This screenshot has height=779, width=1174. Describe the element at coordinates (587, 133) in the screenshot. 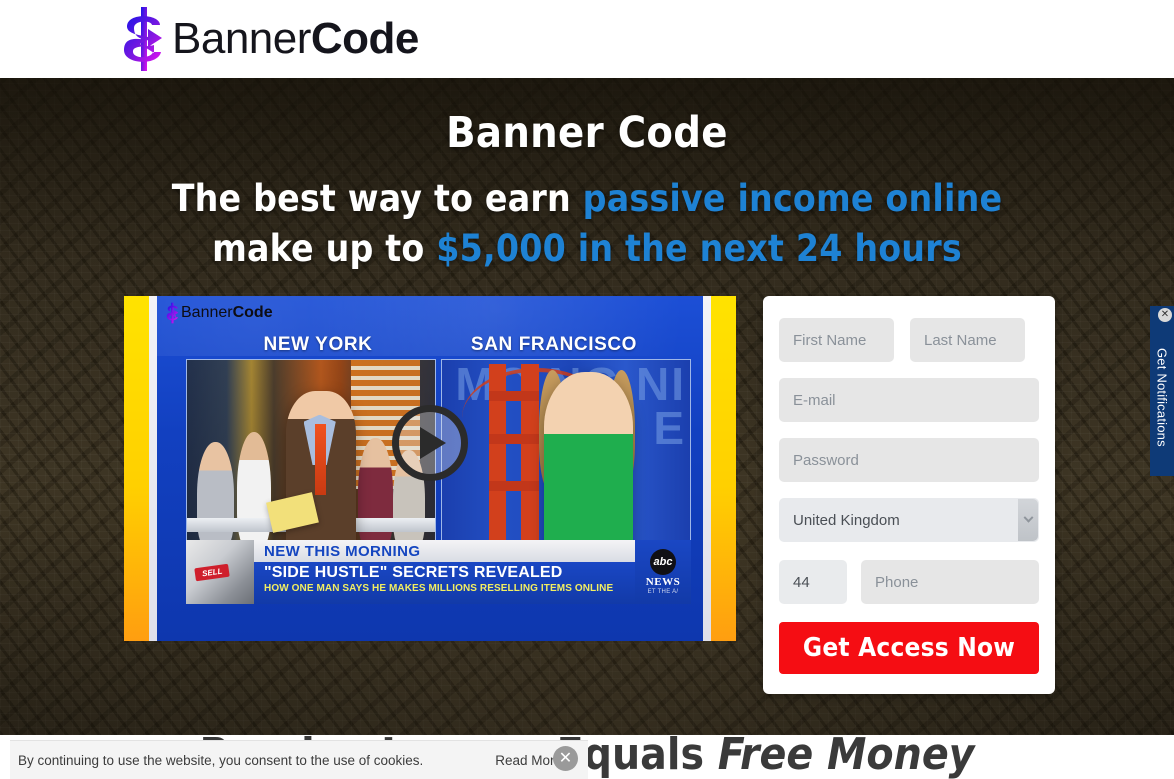

I see `hero-title: Banner Code` at that location.